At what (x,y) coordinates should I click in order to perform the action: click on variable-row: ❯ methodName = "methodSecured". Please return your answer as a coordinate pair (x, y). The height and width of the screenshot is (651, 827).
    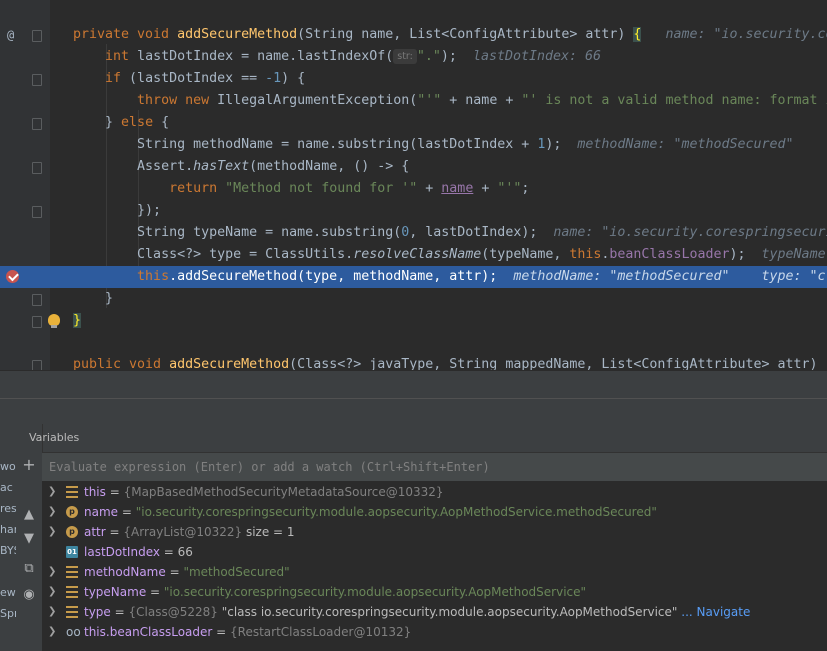
    Looking at the image, I should click on (434, 572).